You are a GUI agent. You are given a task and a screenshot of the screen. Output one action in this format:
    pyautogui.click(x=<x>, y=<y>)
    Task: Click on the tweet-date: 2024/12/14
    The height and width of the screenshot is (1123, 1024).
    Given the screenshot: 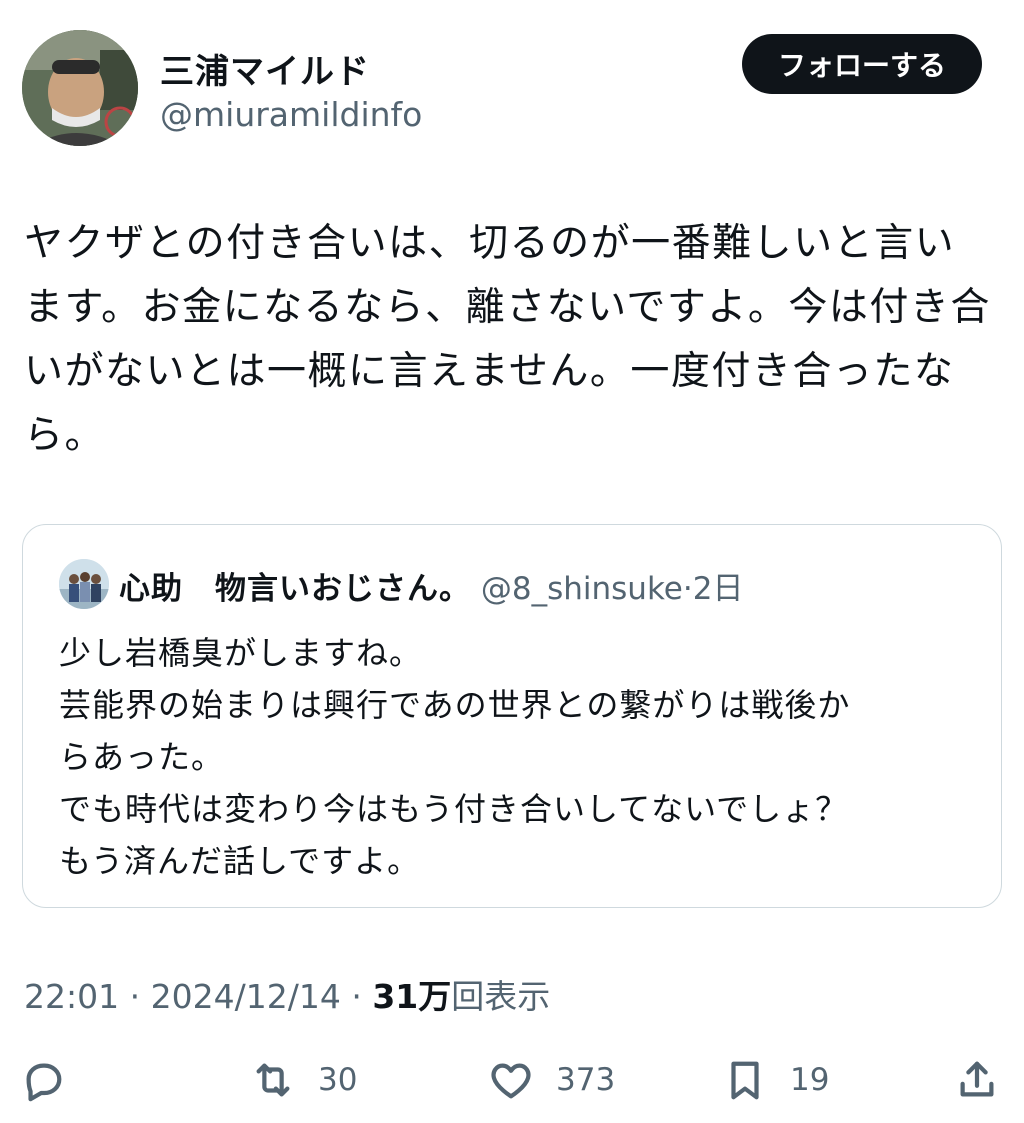 What is the action you would take?
    pyautogui.click(x=246, y=996)
    